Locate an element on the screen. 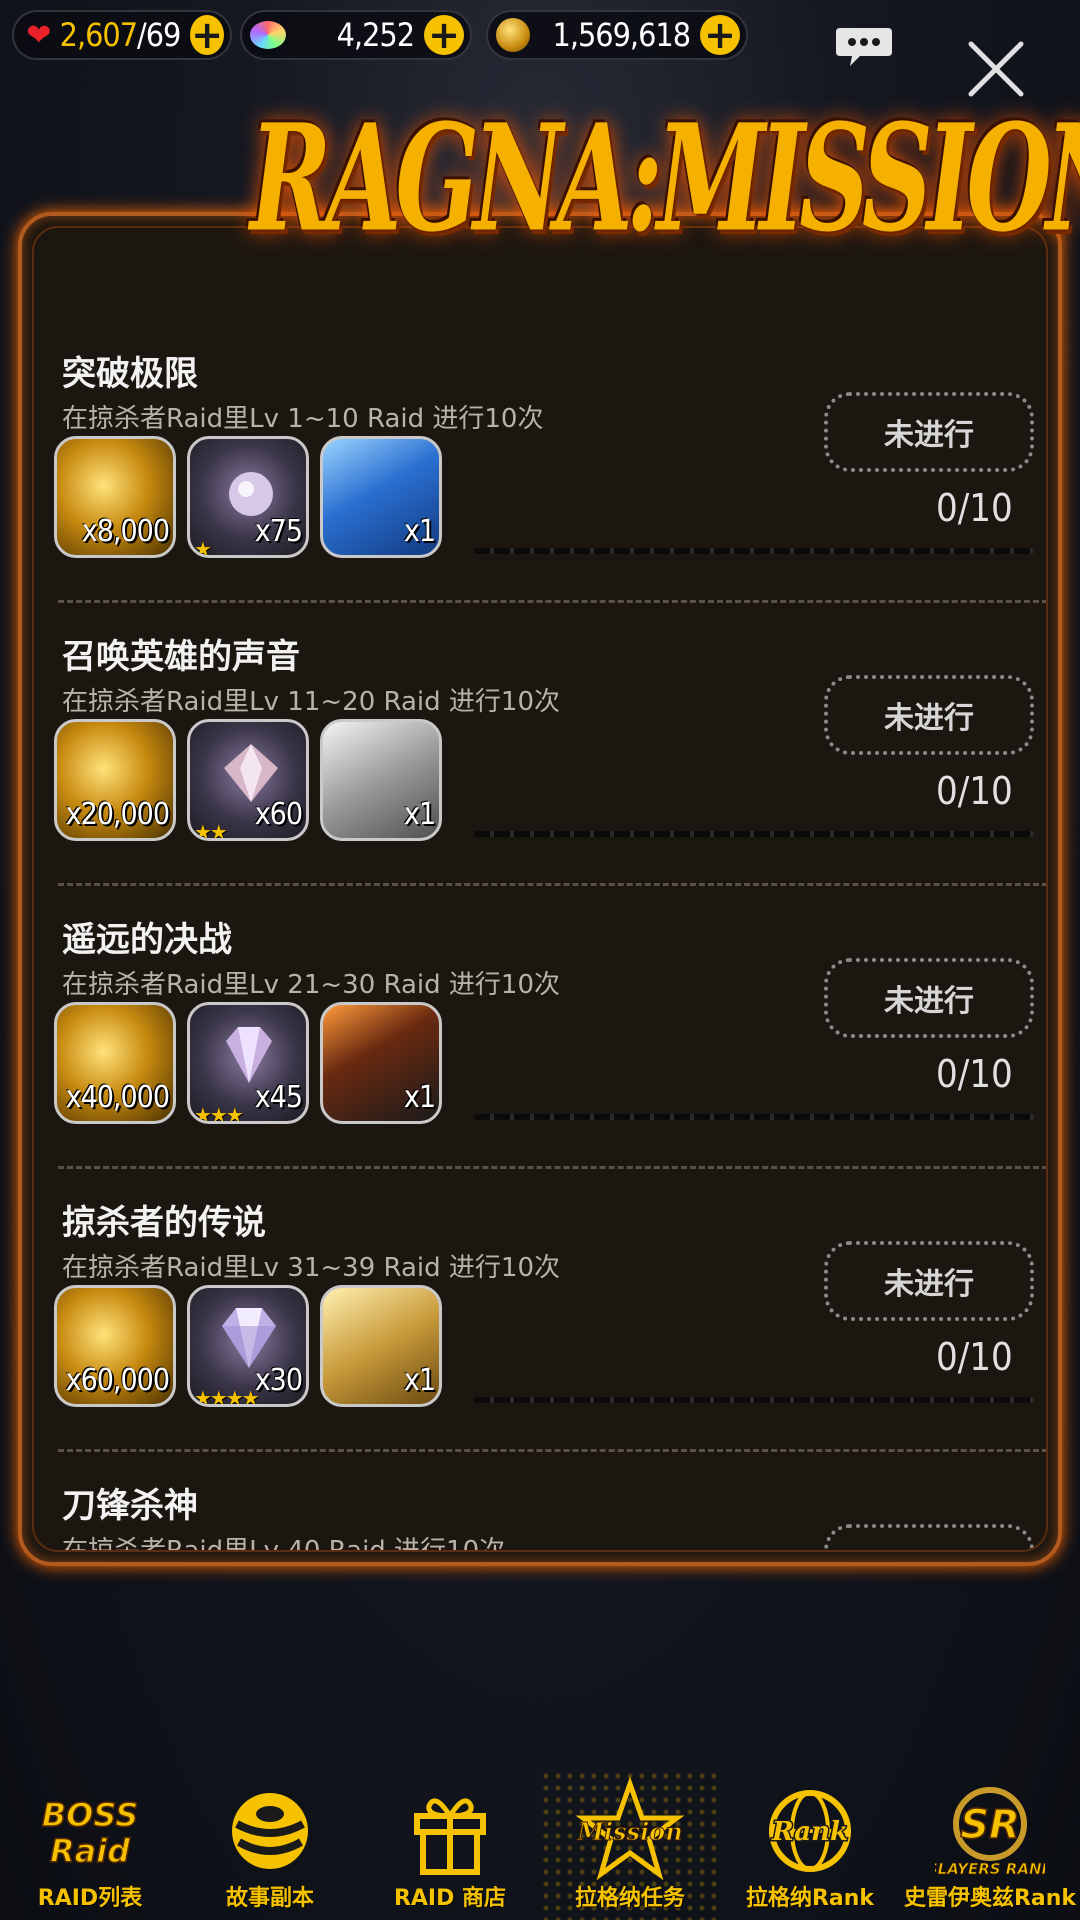 The image size is (1080, 1920). story-orb-icon is located at coordinates (270, 1831).